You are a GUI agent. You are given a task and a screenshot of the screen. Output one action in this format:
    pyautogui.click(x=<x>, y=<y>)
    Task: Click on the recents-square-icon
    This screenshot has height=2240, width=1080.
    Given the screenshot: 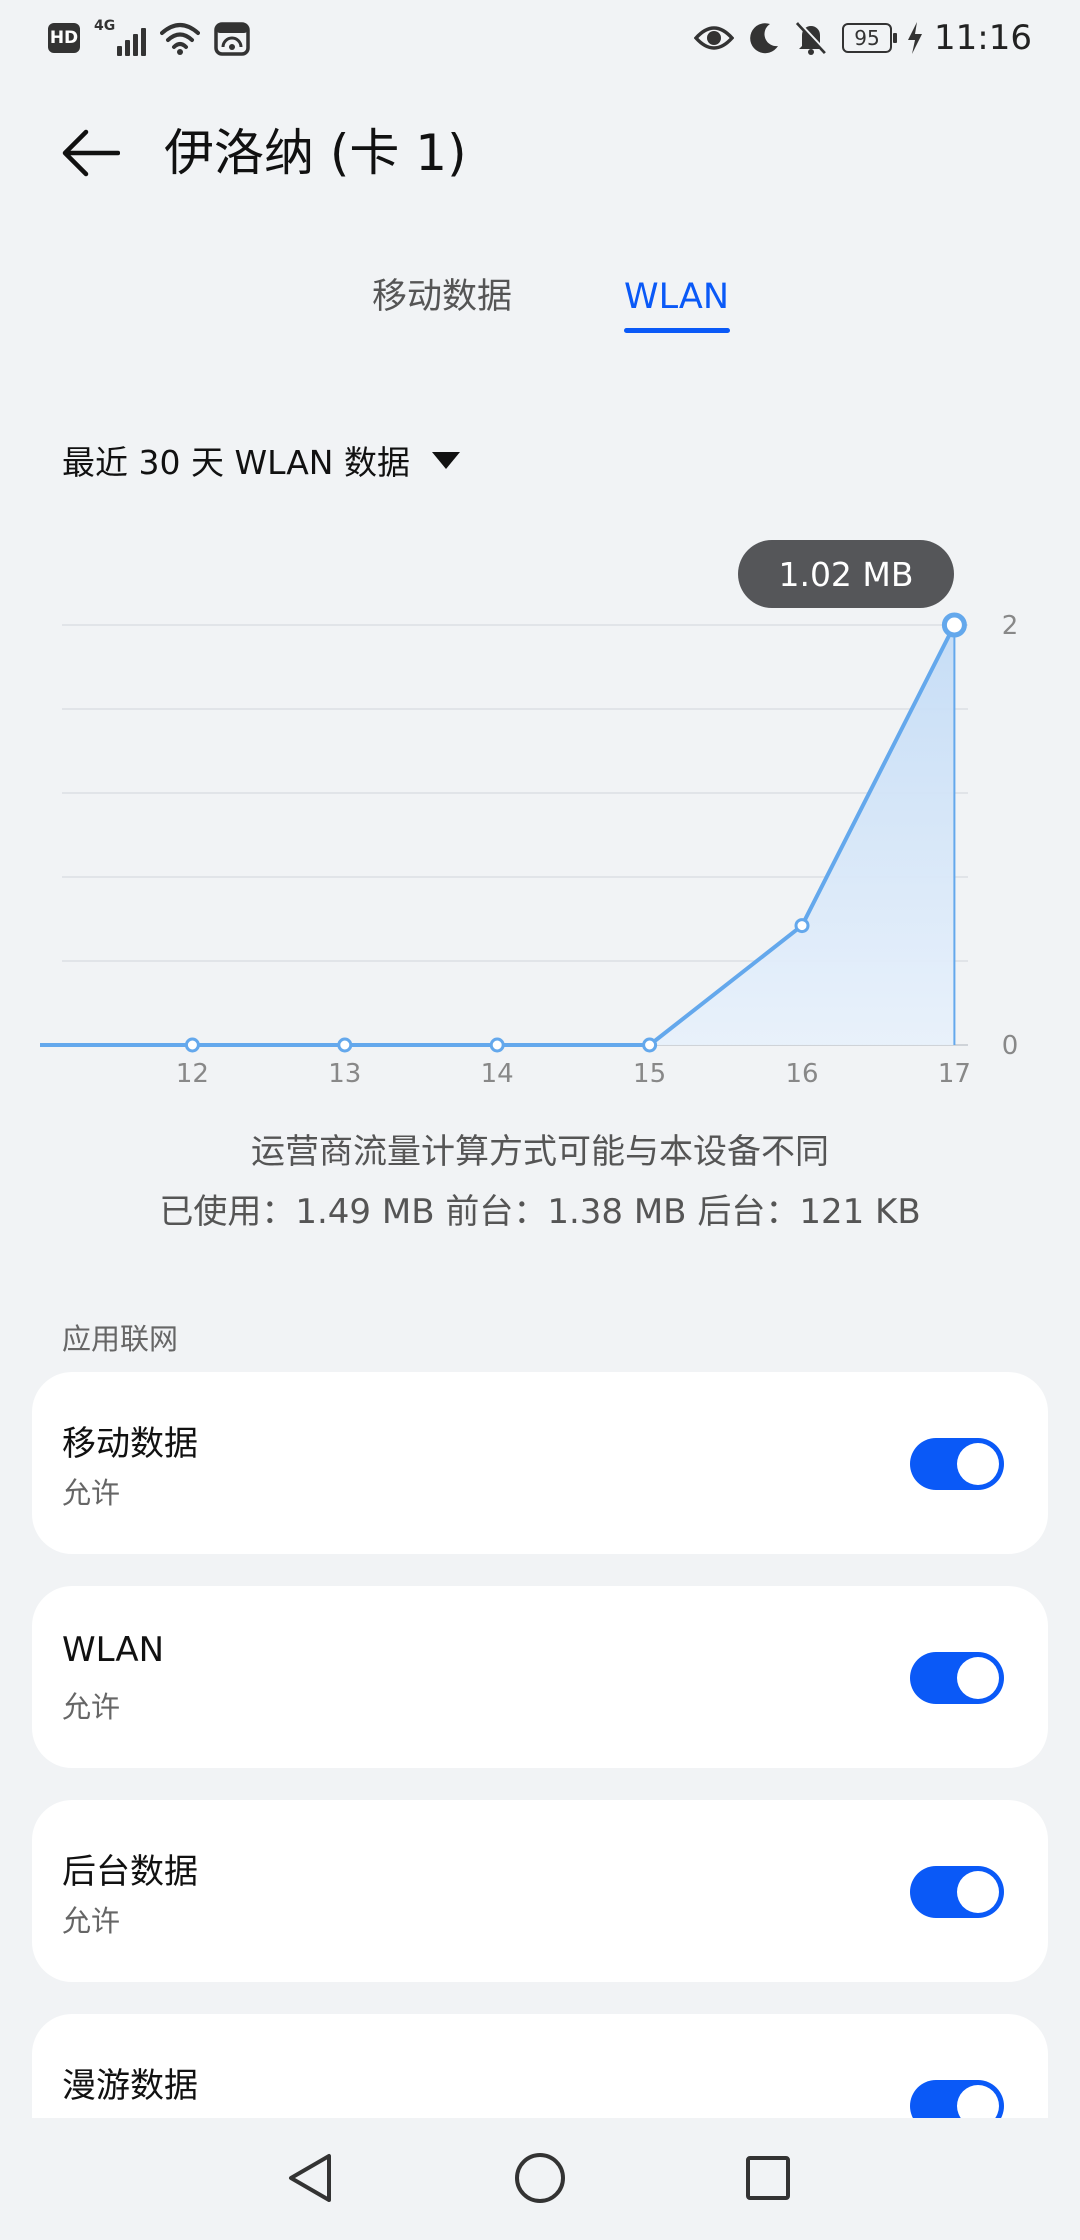 What is the action you would take?
    pyautogui.click(x=768, y=2178)
    